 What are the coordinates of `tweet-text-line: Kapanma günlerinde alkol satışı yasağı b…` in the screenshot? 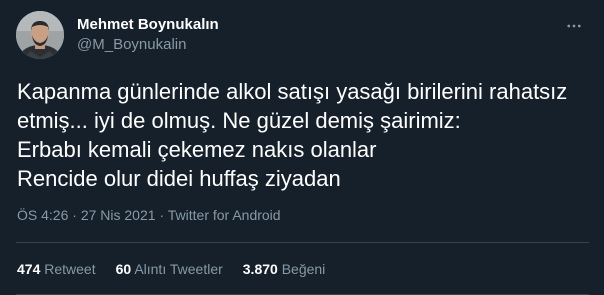 It's located at (292, 91).